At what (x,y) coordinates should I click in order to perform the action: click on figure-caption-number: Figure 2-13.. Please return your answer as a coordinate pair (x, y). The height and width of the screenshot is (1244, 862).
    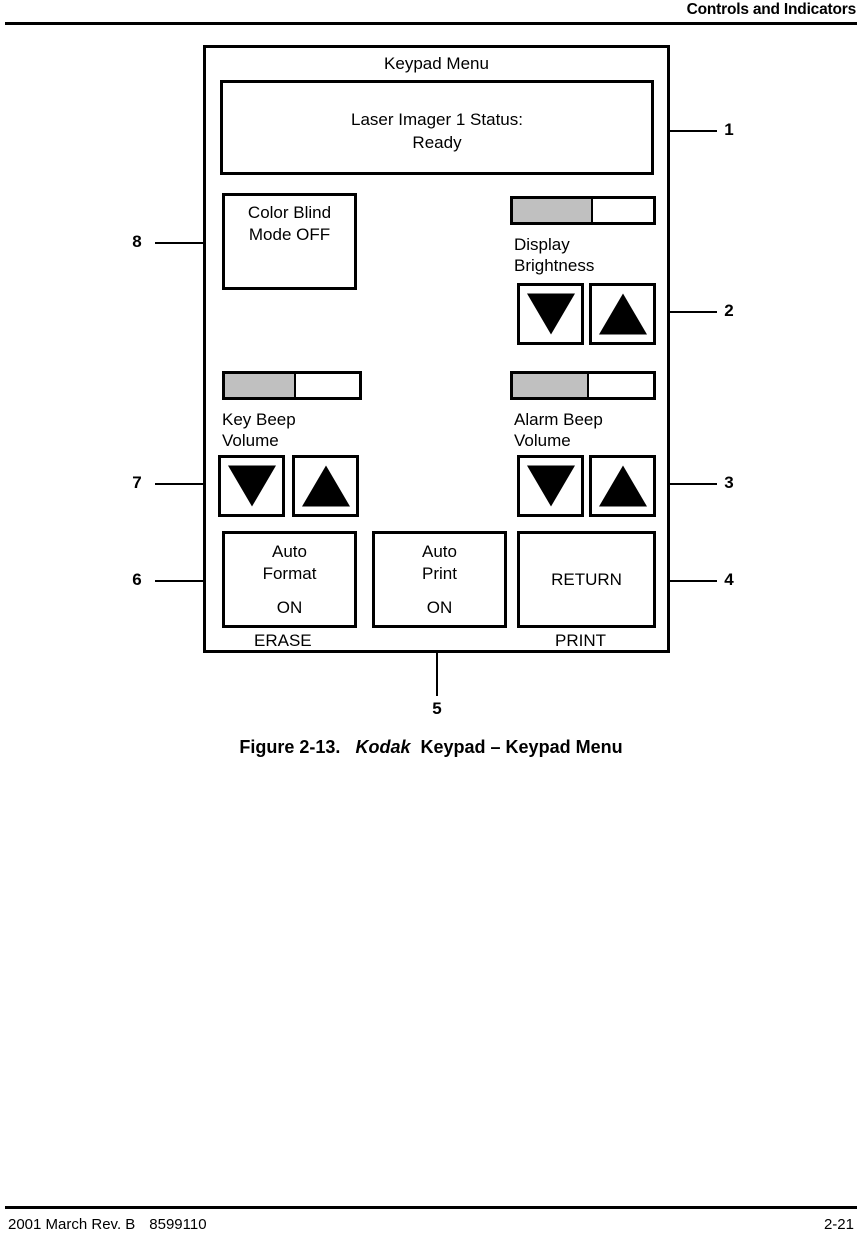
    Looking at the image, I should click on (290, 747).